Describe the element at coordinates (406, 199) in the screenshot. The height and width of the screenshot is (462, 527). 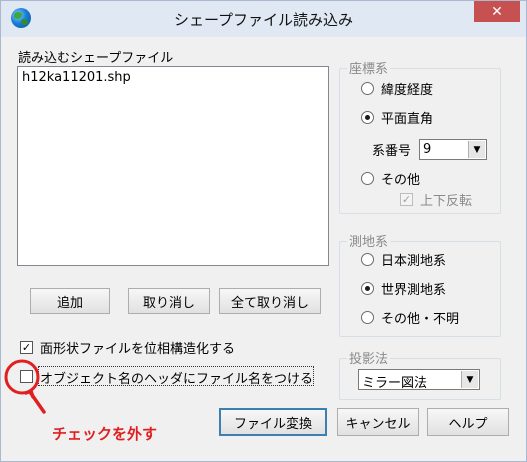
I see `flip-vertical-checkbox: ✓` at that location.